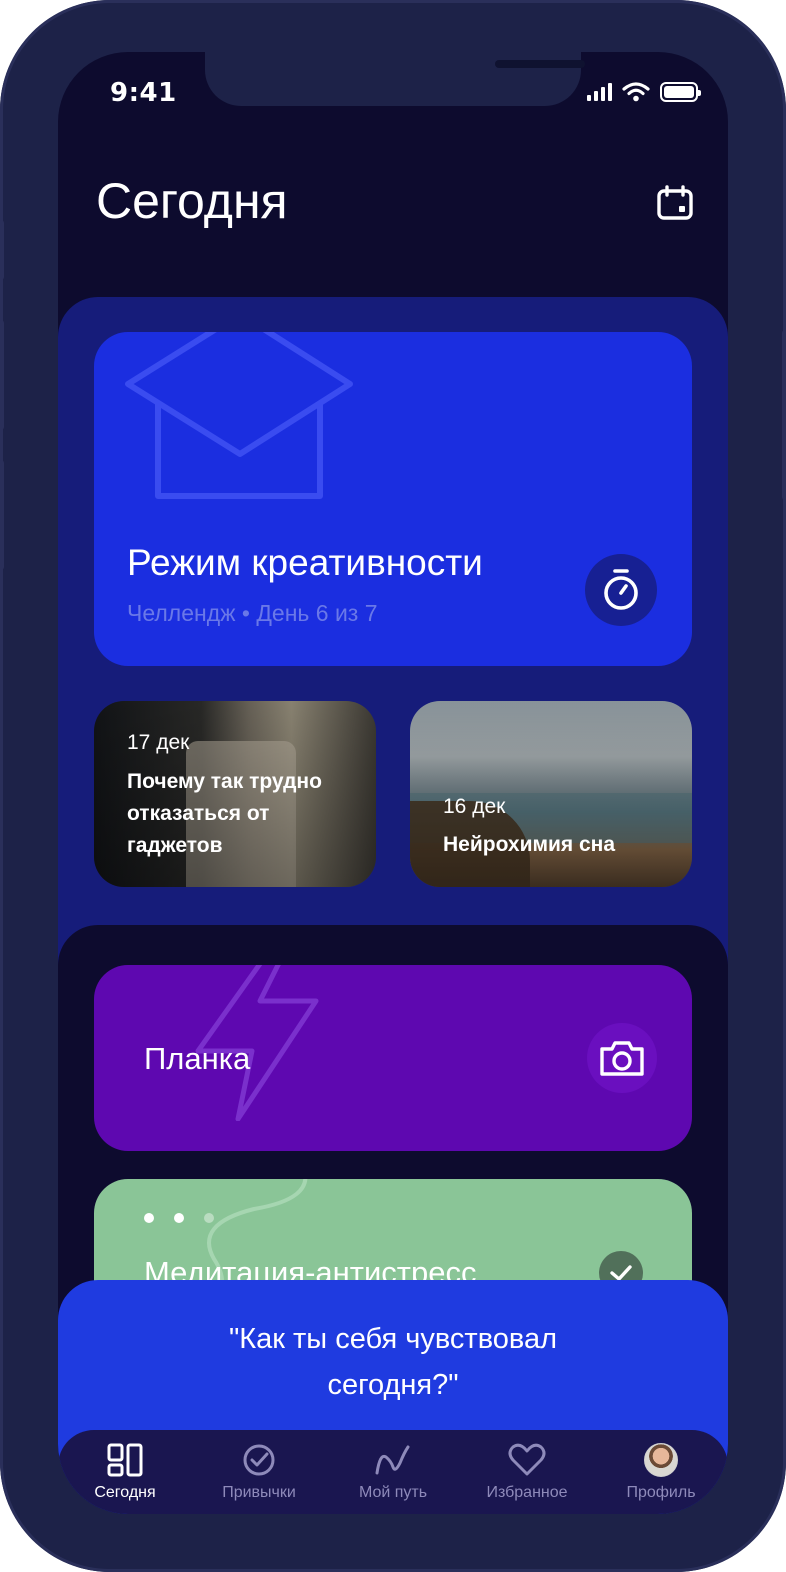 This screenshot has width=786, height=1572. I want to click on tab-habits: Привычки, so click(259, 1472).